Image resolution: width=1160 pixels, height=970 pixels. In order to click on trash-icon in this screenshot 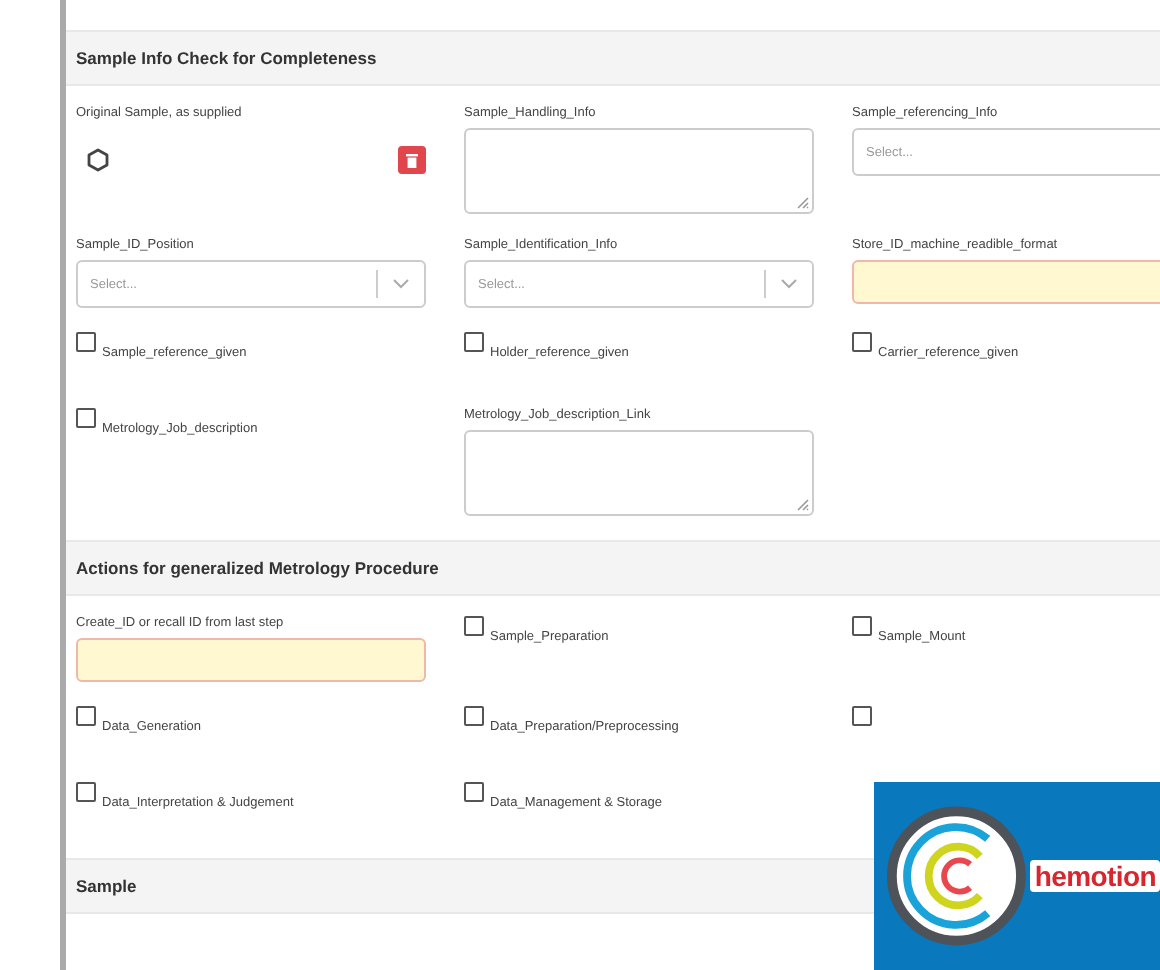, I will do `click(412, 160)`.